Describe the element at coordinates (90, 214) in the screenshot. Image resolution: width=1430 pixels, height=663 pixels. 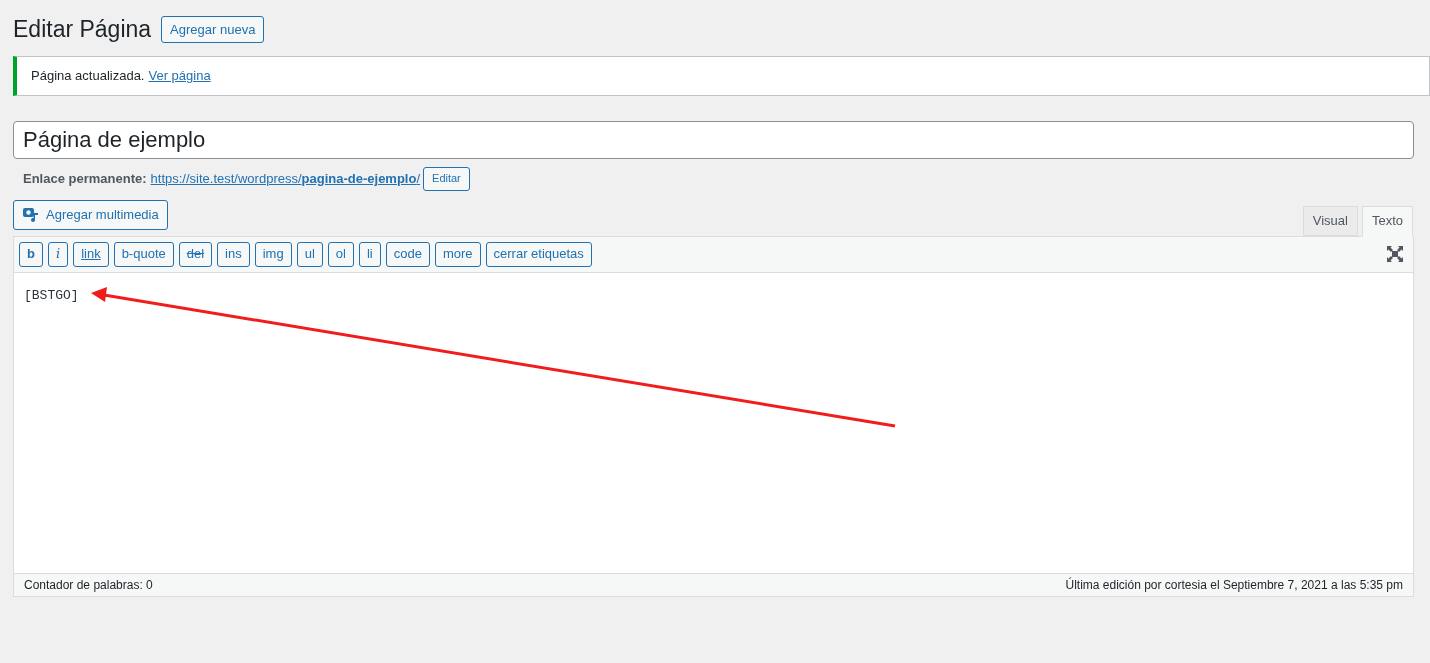
I see `add-media-button: Agregar multimedia` at that location.